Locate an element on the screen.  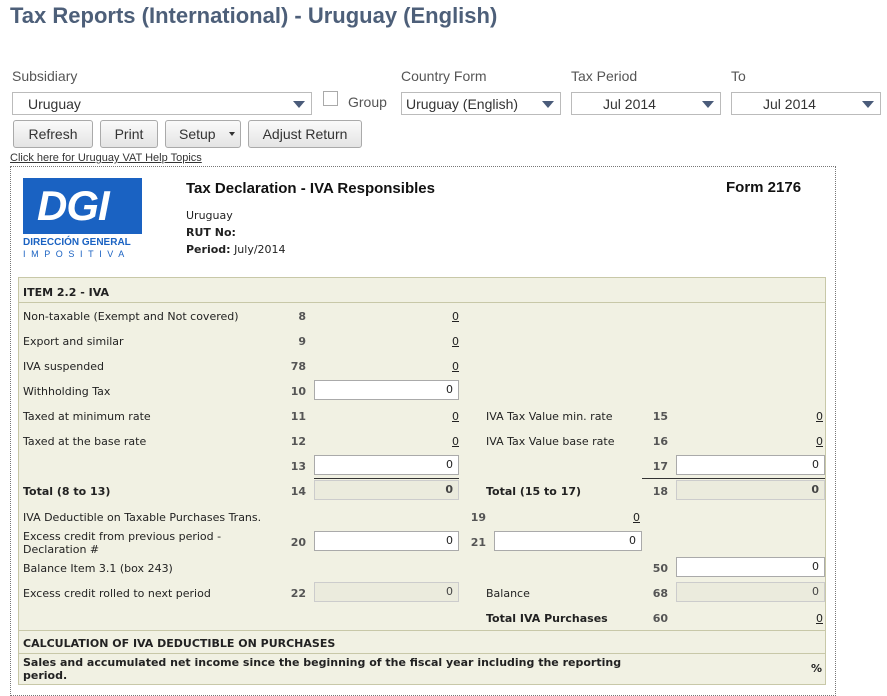
row-label: IVA suspended is located at coordinates (63, 366).